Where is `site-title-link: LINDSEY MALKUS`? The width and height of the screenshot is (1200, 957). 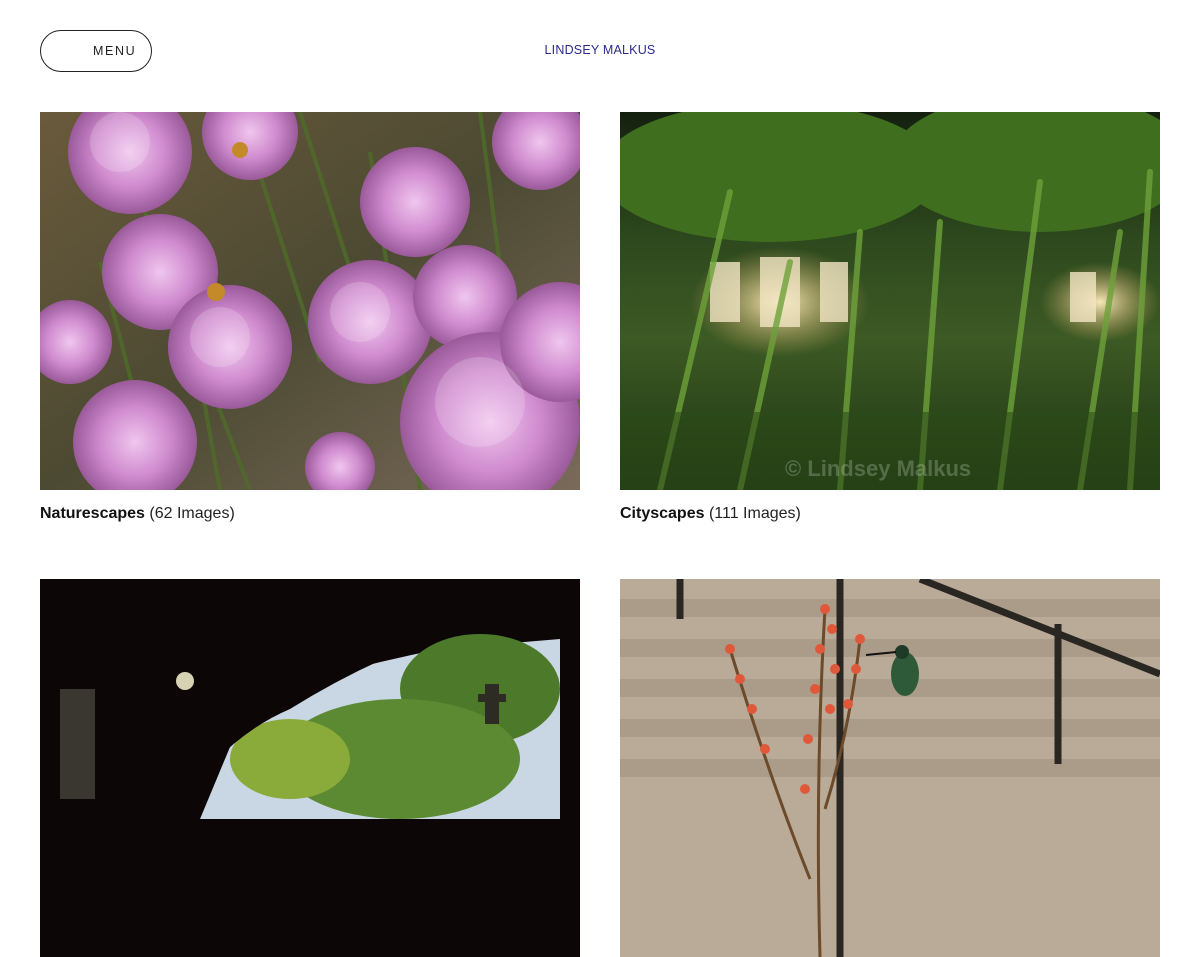 site-title-link: LINDSEY MALKUS is located at coordinates (600, 50).